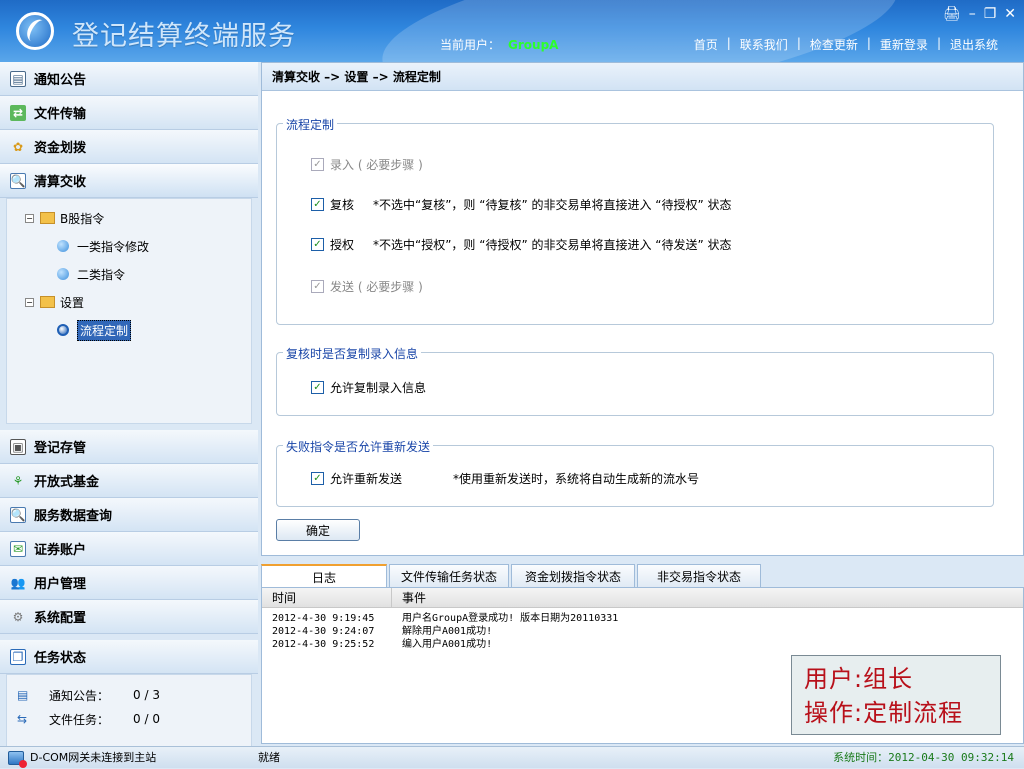  Describe the element at coordinates (904, 44) in the screenshot. I see `nav-relogin: 重新登录` at that location.